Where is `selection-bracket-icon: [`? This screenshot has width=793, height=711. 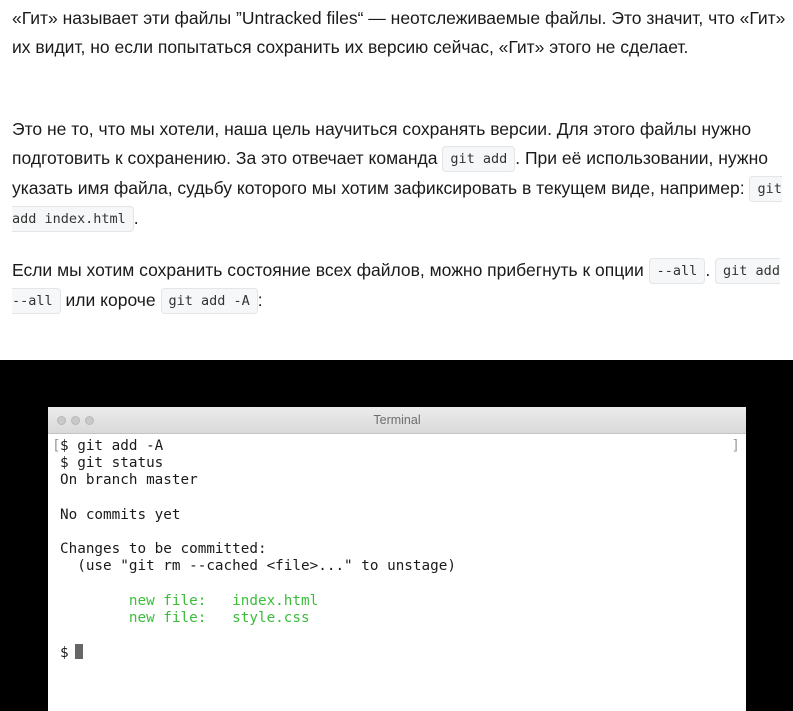
selection-bracket-icon: [ is located at coordinates (56, 446).